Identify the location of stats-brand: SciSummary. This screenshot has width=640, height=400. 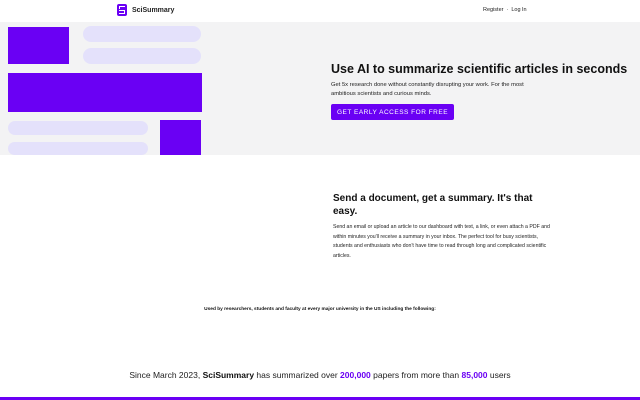
(228, 375).